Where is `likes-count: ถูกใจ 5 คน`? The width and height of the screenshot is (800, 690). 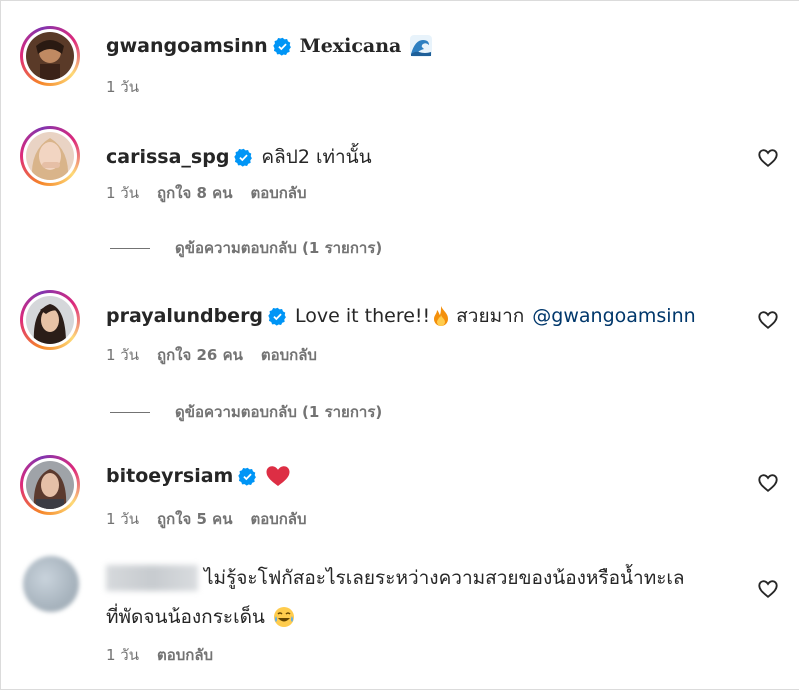 likes-count: ถูกใจ 5 คน is located at coordinates (194, 519).